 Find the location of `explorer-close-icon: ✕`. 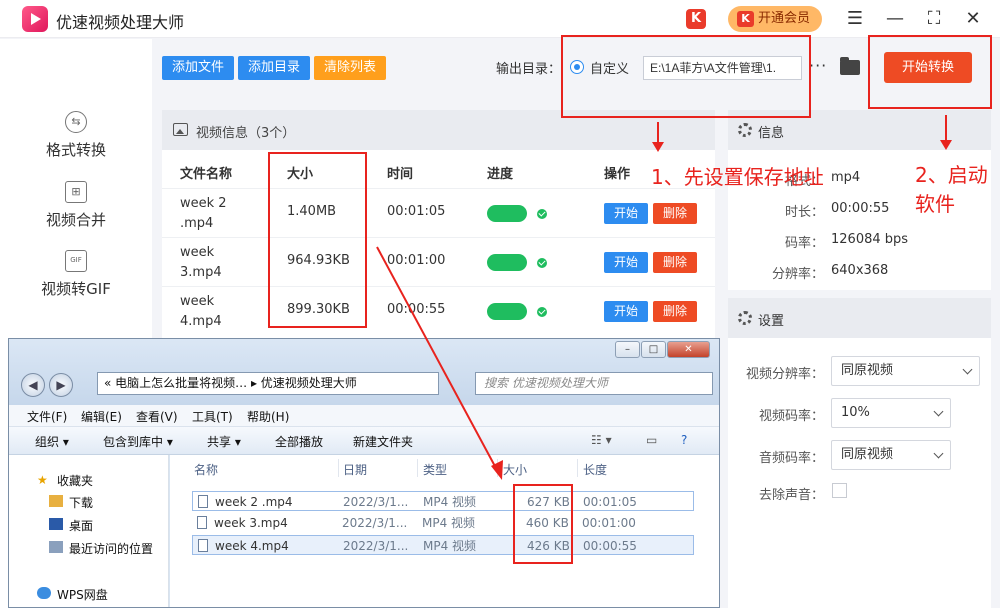

explorer-close-icon: ✕ is located at coordinates (688, 349).